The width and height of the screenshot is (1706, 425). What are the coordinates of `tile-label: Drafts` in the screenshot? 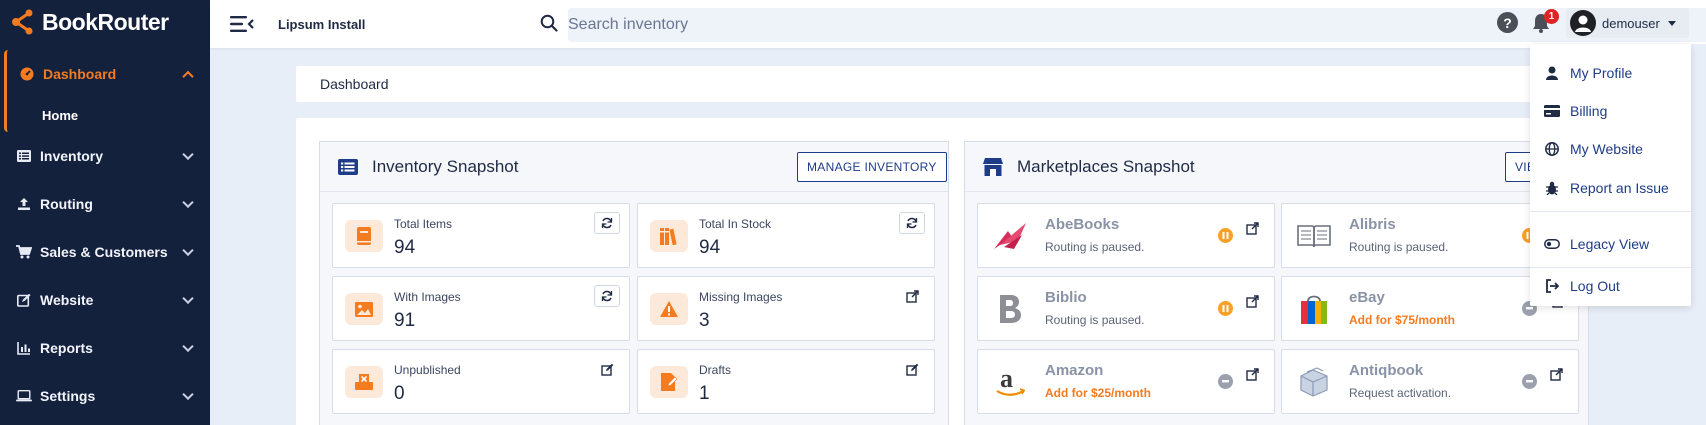 It's located at (715, 370).